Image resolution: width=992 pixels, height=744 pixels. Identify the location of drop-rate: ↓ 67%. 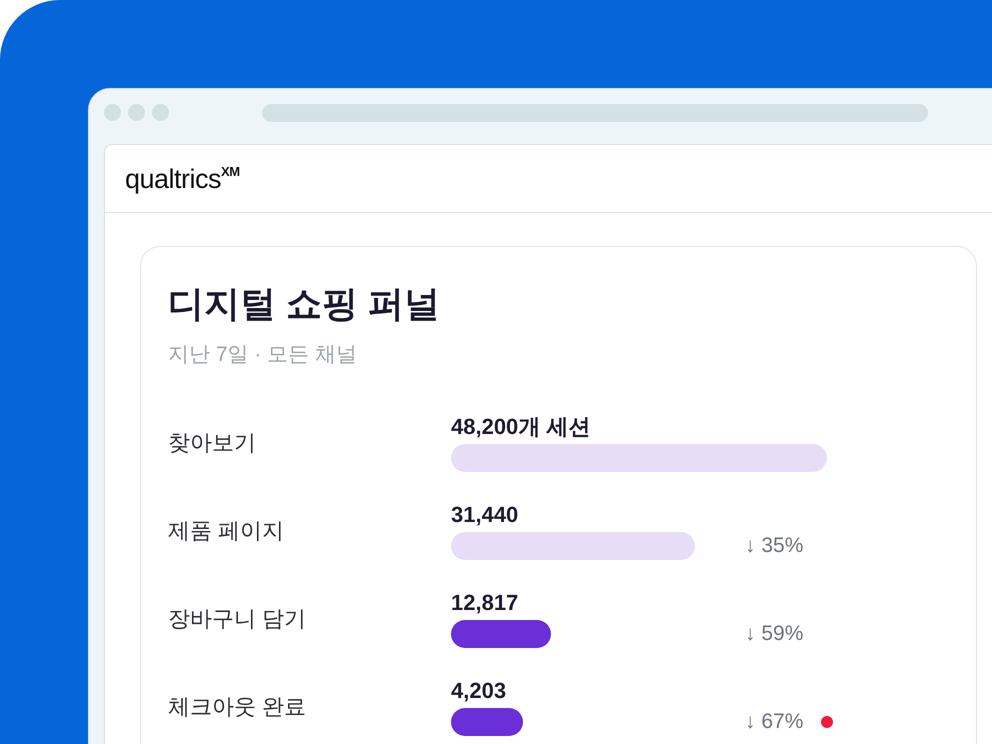
(774, 722).